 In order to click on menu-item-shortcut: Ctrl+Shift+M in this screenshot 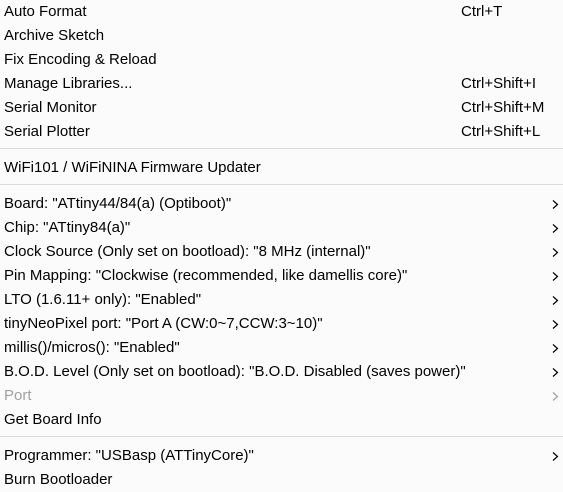, I will do `click(503, 107)`.